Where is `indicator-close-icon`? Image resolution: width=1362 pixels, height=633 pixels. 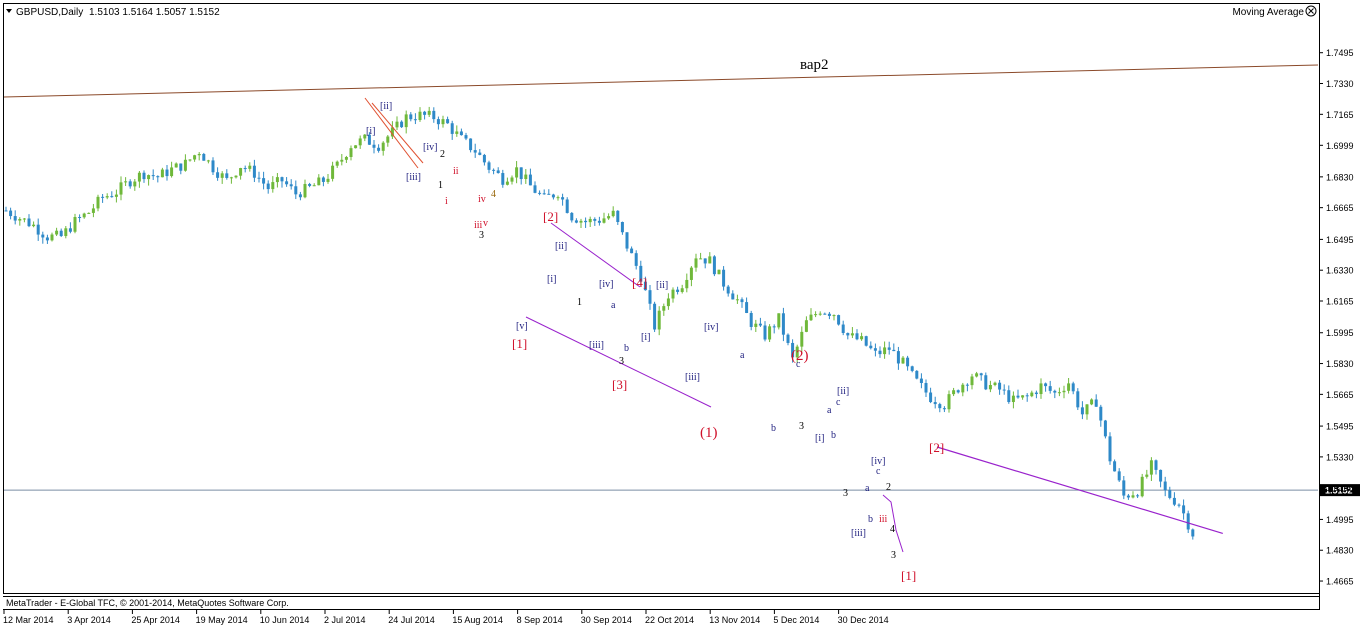 indicator-close-icon is located at coordinates (1311, 11).